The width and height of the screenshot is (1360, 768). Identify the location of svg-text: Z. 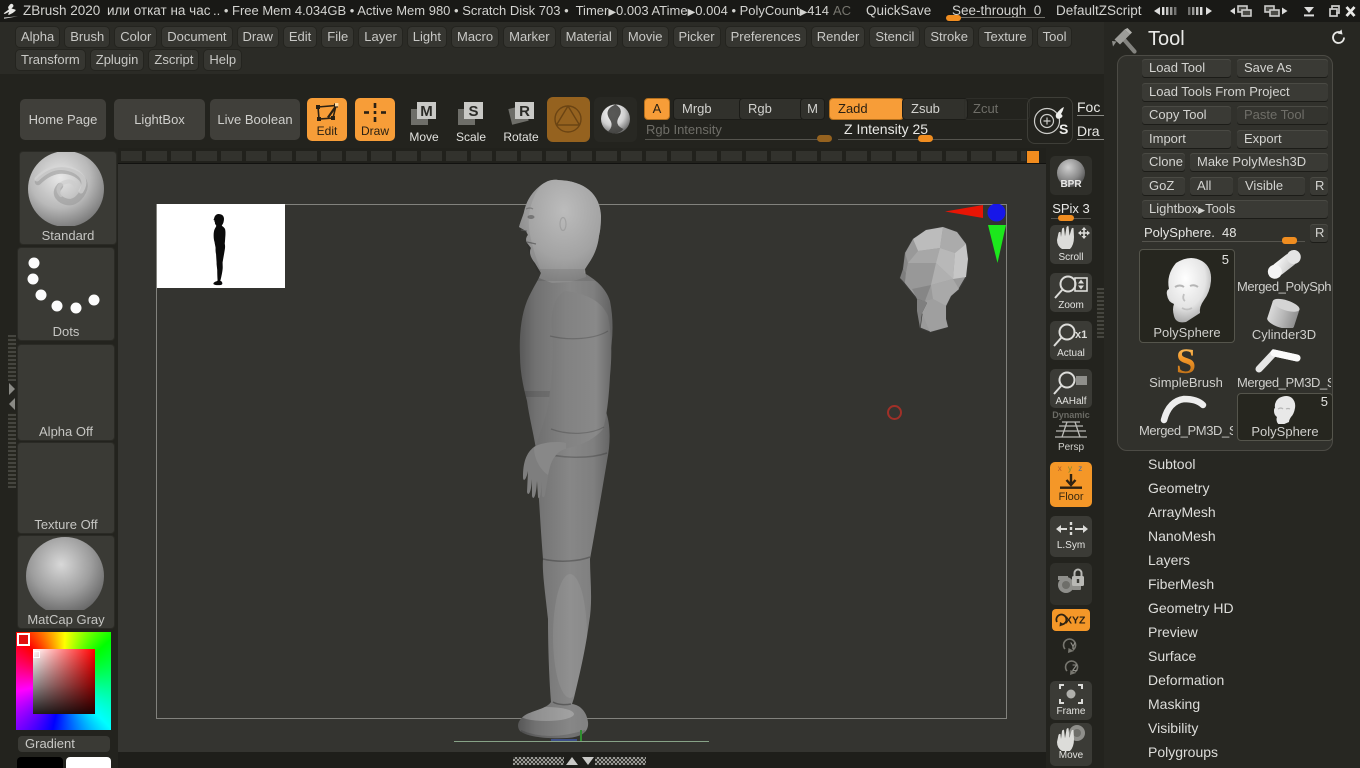
(1075, 668).